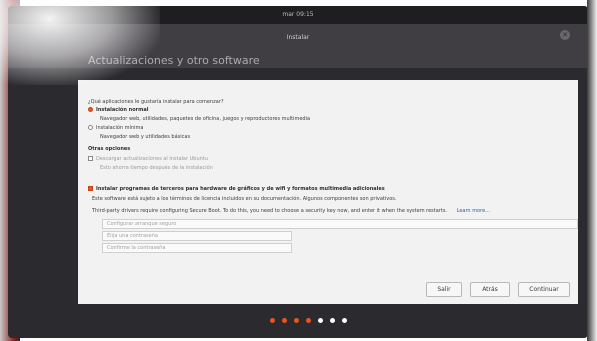 This screenshot has width=597, height=341. What do you see at coordinates (490, 289) in the screenshot?
I see `back-button: Atrás` at bounding box center [490, 289].